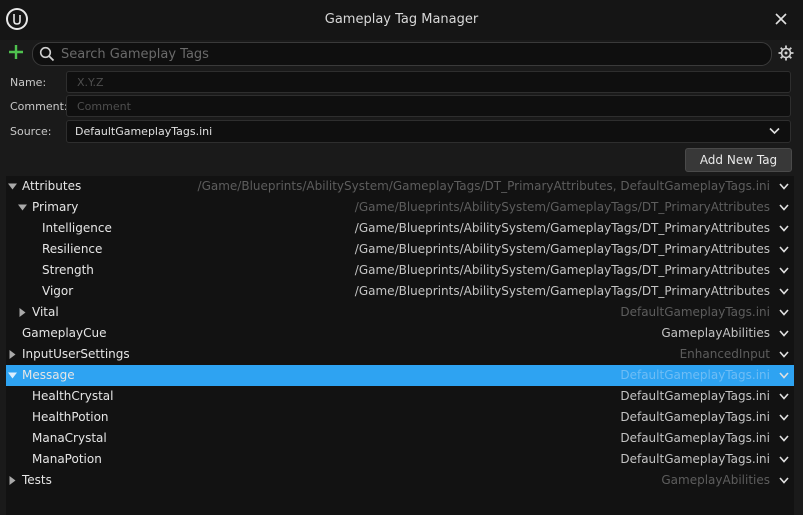 The image size is (803, 515). Describe the element at coordinates (400, 312) in the screenshot. I see `tree-row: Vital DefaultGameplayTags.ini` at that location.